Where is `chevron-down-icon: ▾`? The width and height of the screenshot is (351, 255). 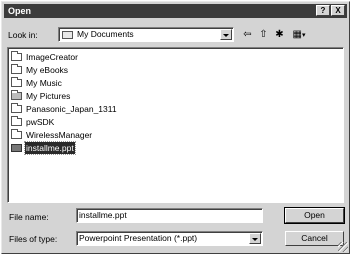
chevron-down-icon: ▾ is located at coordinates (303, 35).